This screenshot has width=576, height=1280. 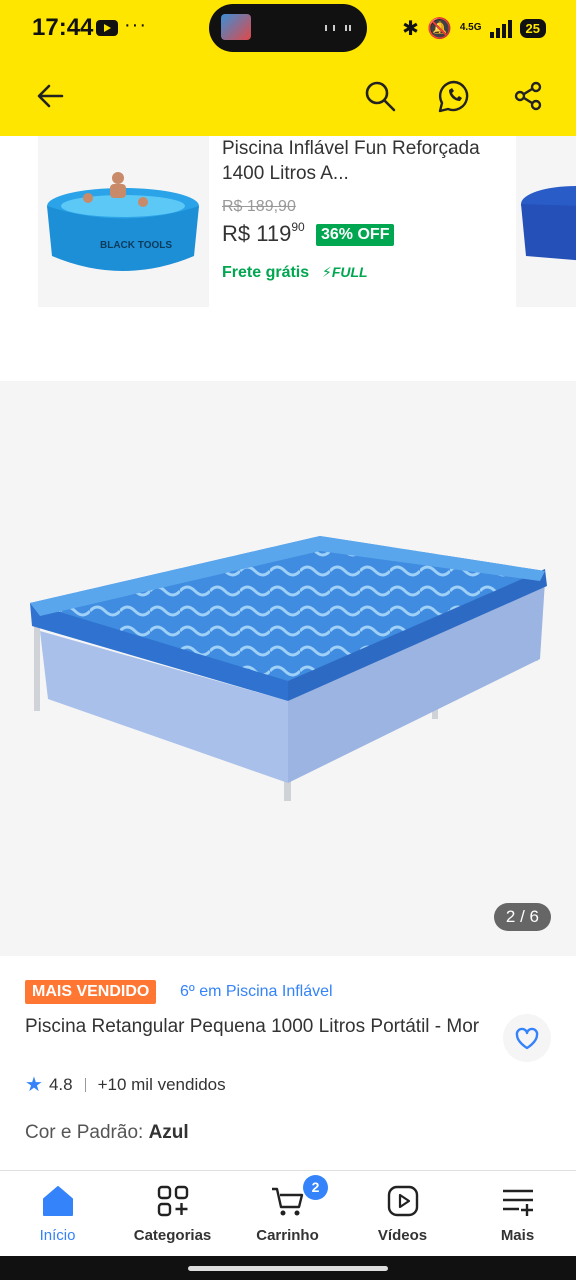 What do you see at coordinates (50, 96) in the screenshot?
I see `back-arrow-icon` at bounding box center [50, 96].